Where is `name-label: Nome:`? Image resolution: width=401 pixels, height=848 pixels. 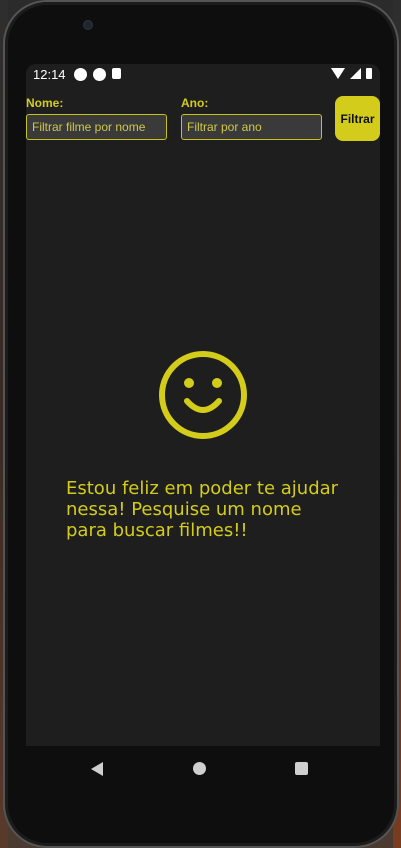 name-label: Nome: is located at coordinates (45, 103).